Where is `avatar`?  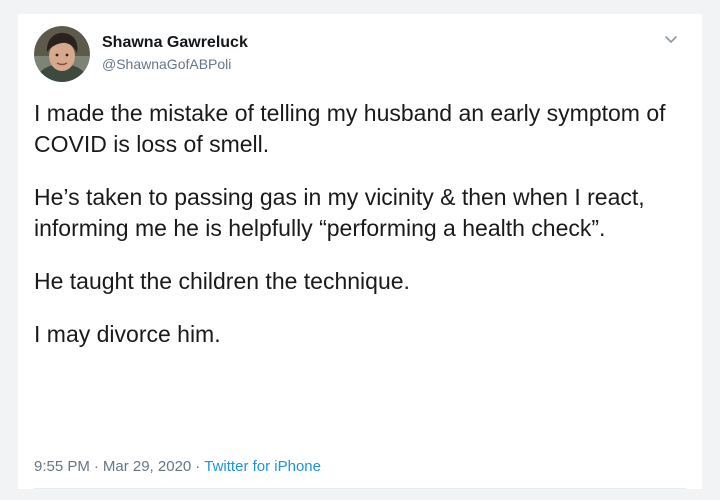
avatar is located at coordinates (62, 54).